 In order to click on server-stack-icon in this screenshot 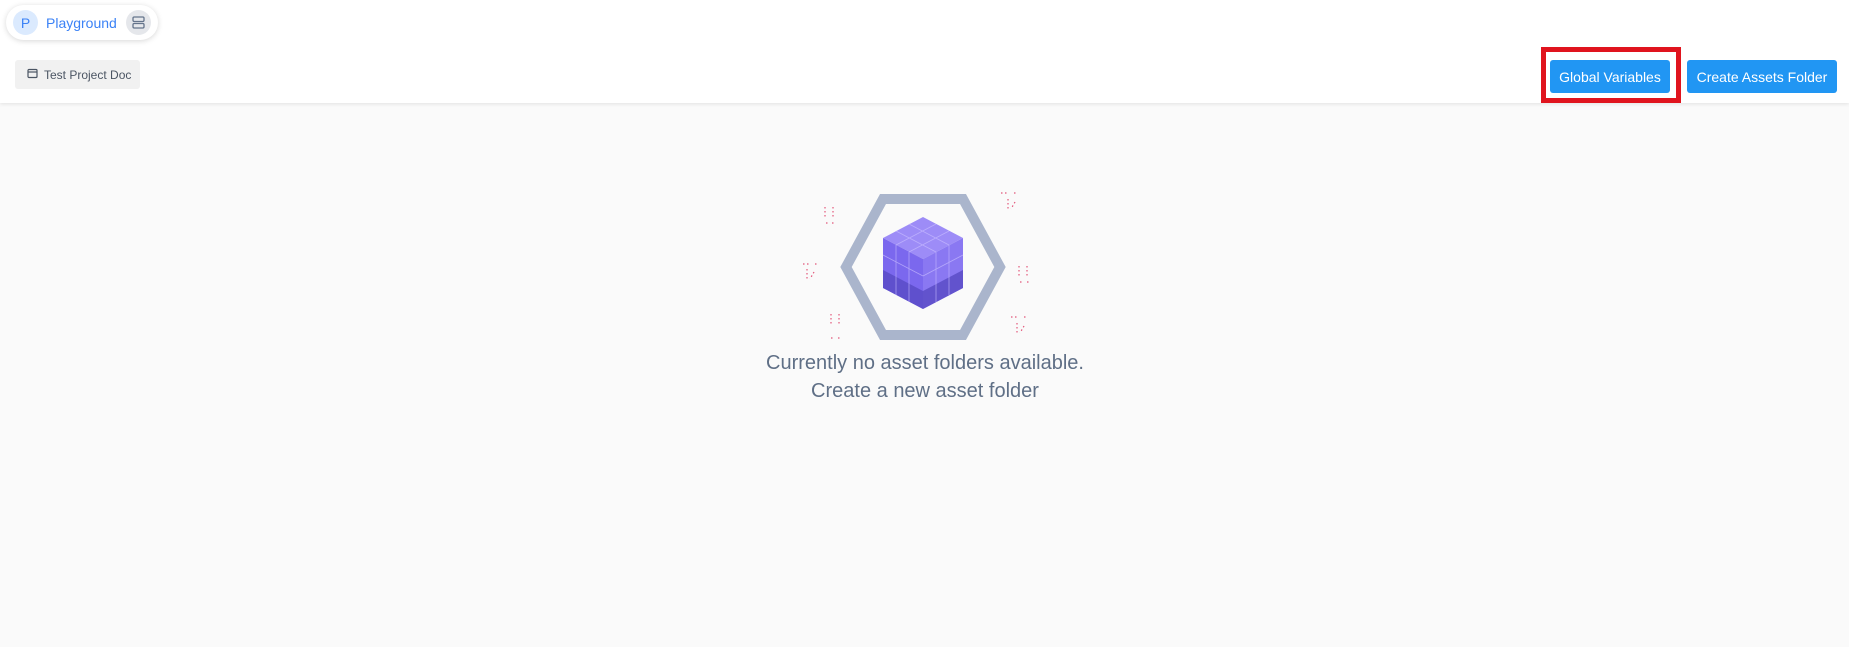, I will do `click(138, 22)`.